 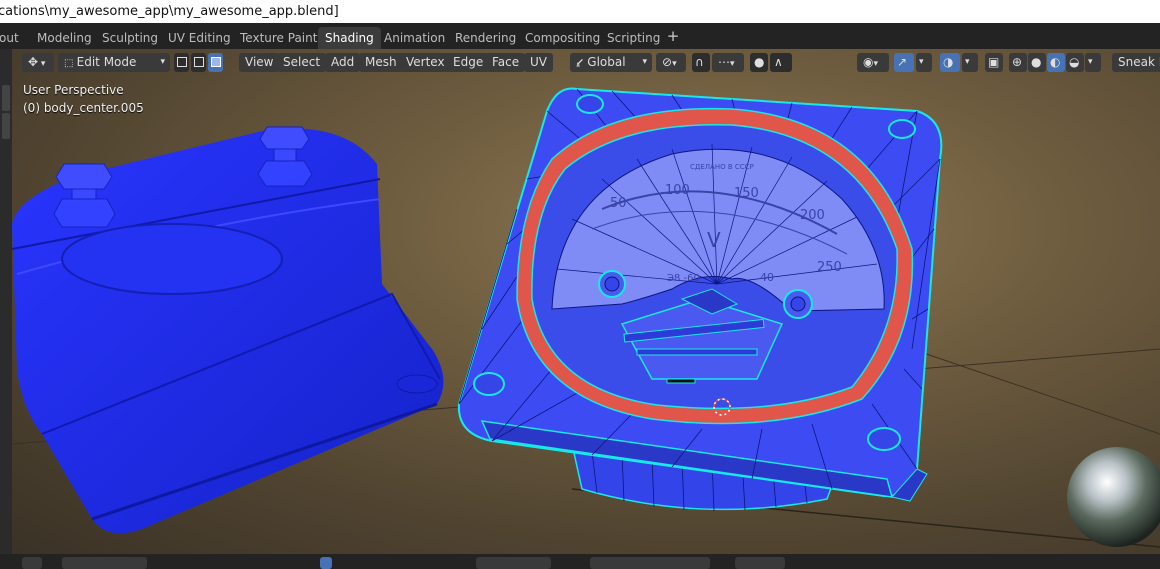 I want to click on material-preview-button: ◐, so click(x=1056, y=62).